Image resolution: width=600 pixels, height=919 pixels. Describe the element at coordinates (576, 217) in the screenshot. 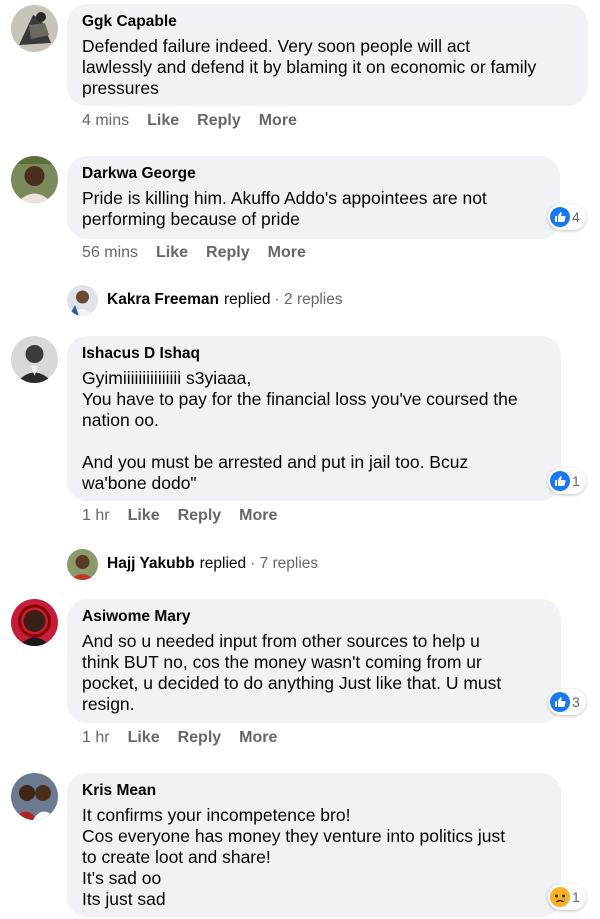

I see `reaction-count: 4` at that location.